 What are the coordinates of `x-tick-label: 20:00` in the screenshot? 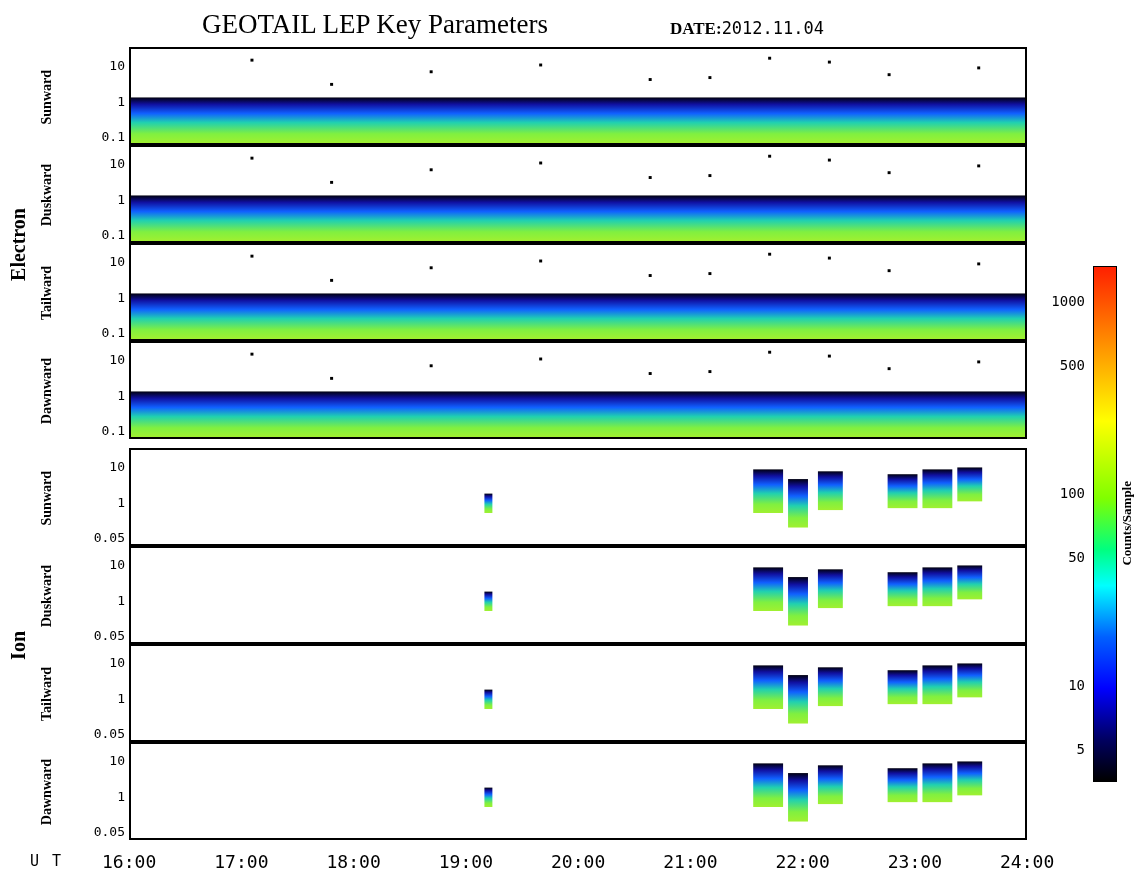 It's located at (578, 861).